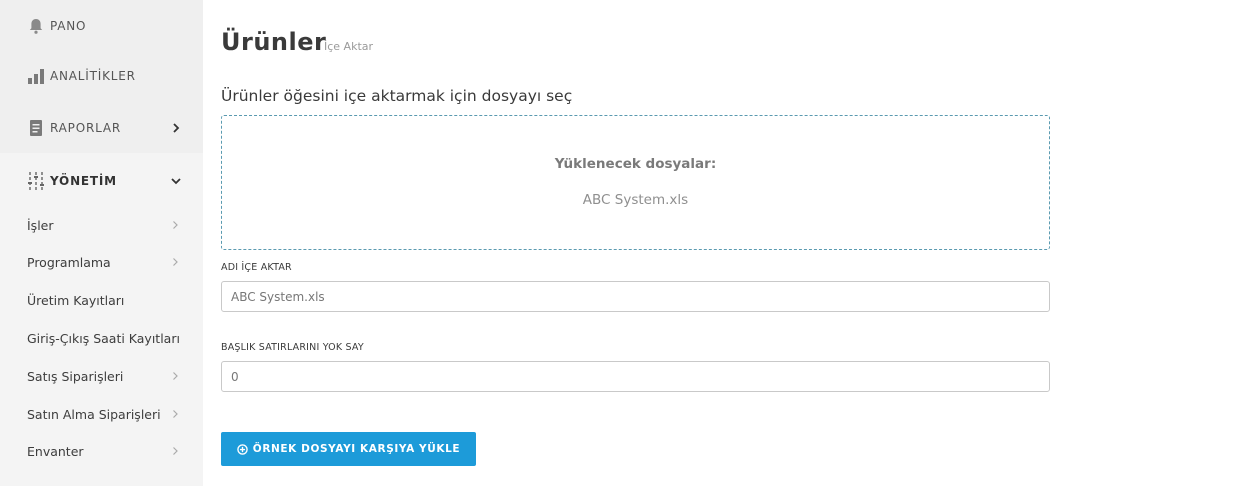 The image size is (1239, 486). Describe the element at coordinates (75, 376) in the screenshot. I see `sidebar-item-label: Satış Siparişleri` at that location.